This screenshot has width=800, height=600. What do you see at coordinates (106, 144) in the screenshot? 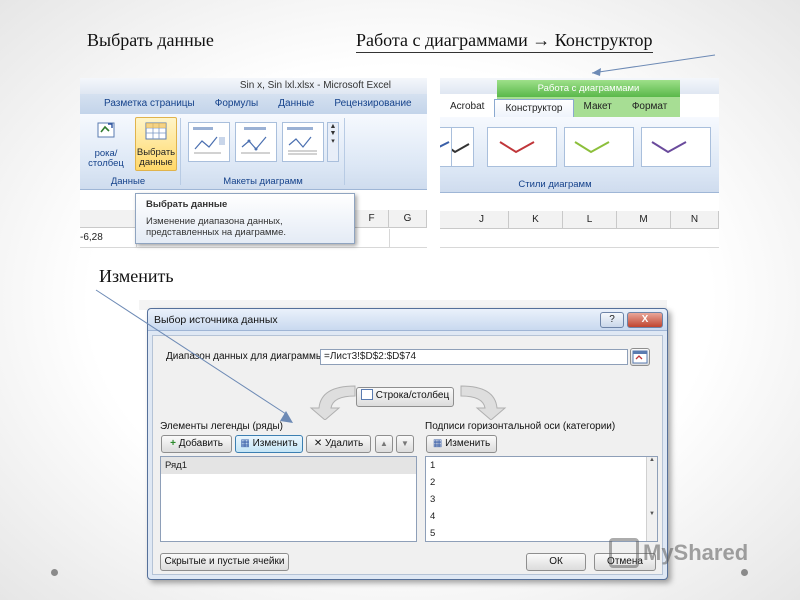
I see `switch-row-col-button: рока/столбец` at bounding box center [106, 144].